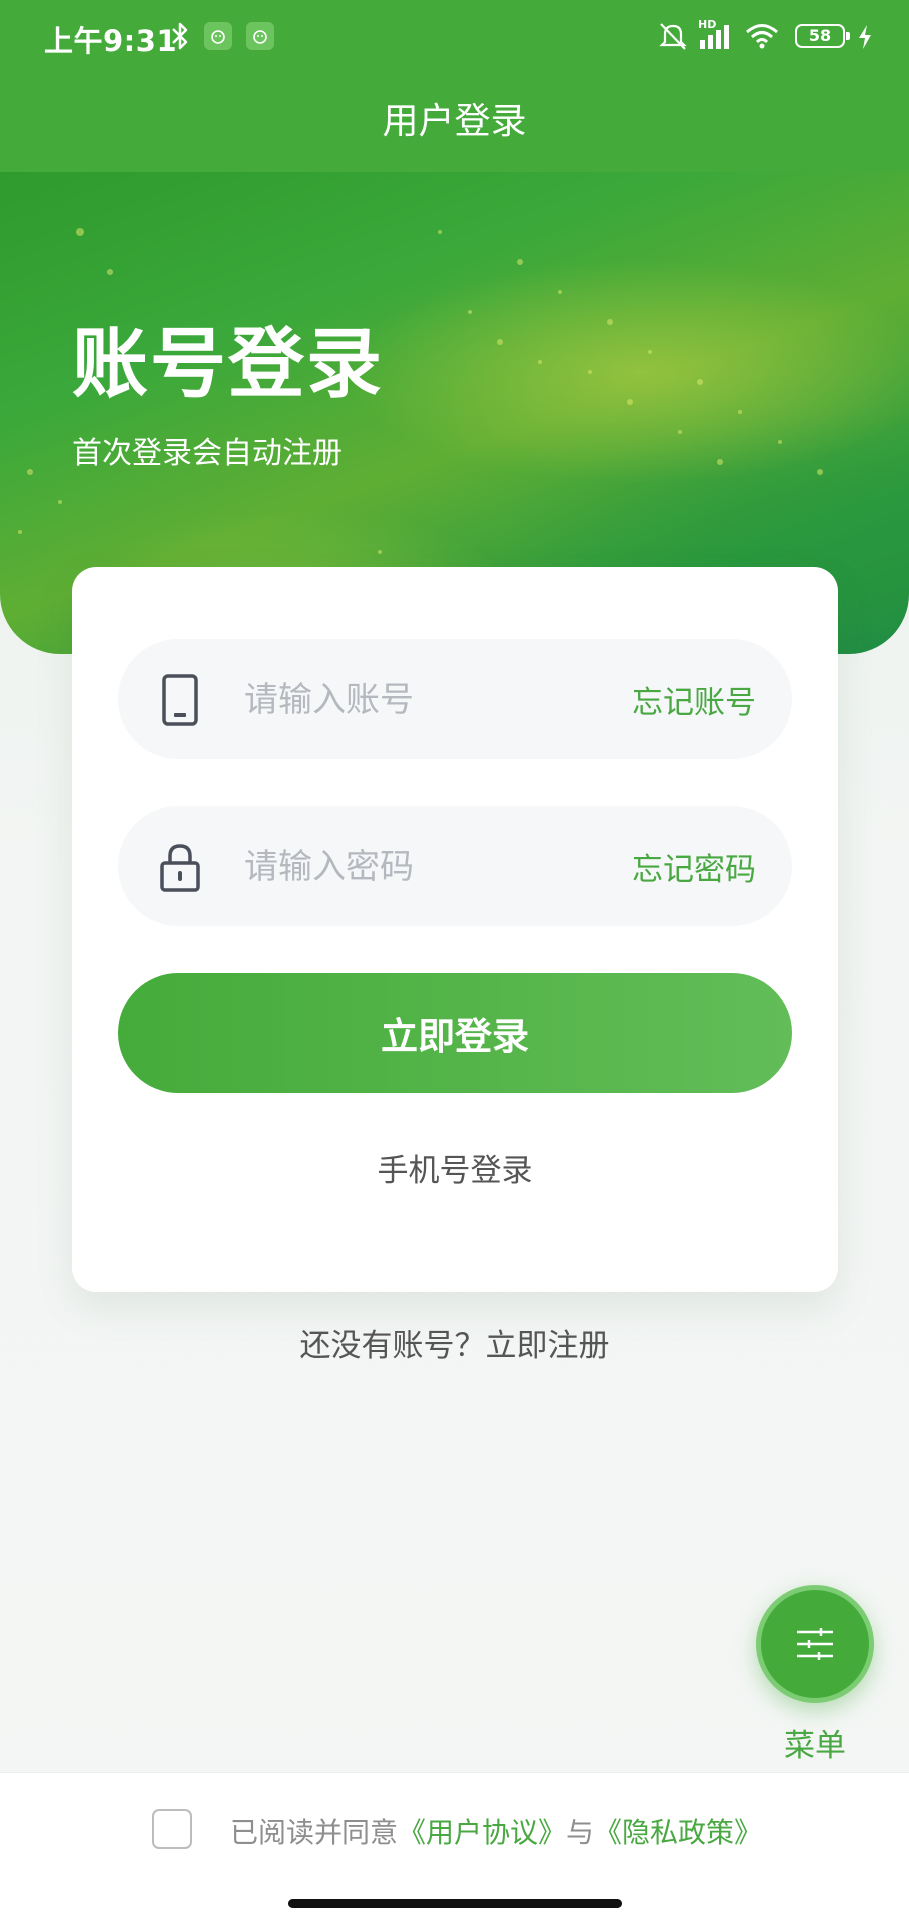 Image resolution: width=909 pixels, height=1921 pixels. Describe the element at coordinates (314, 1832) in the screenshot. I see `agree-prefix: 已阅读并同意` at that location.